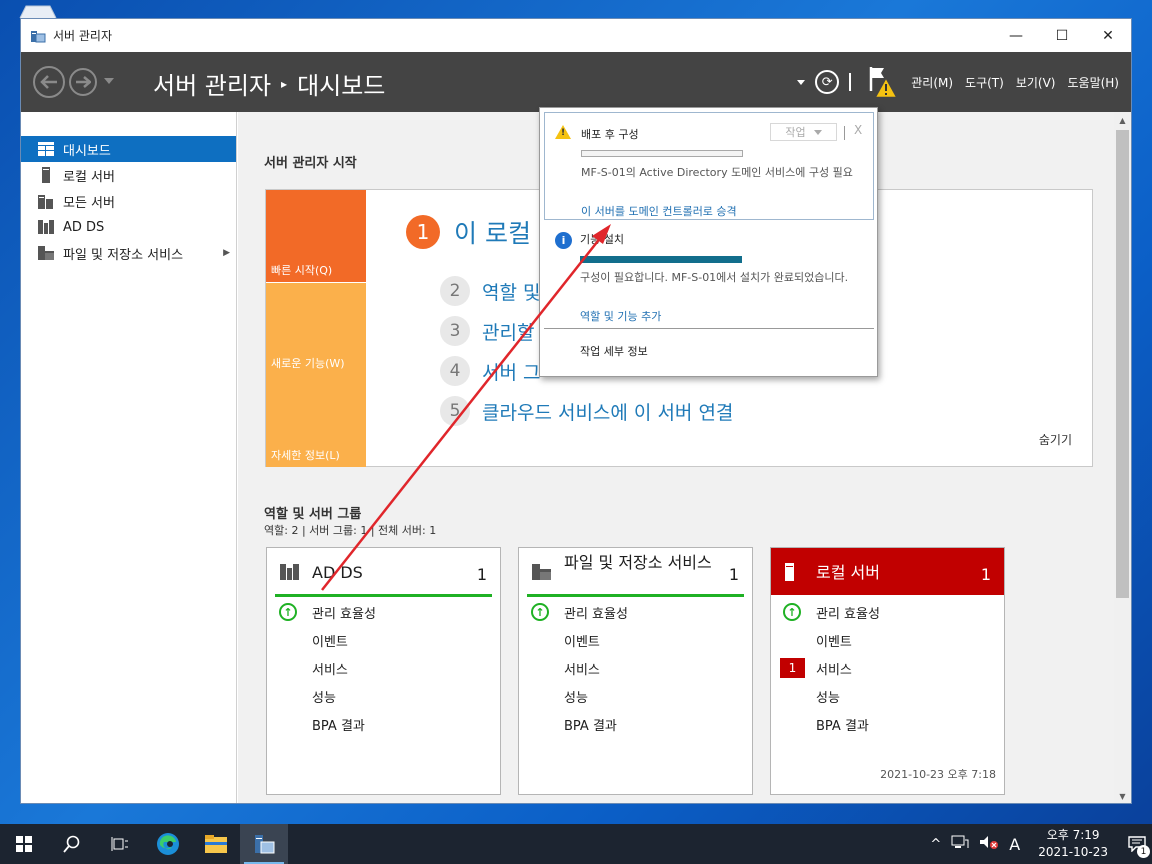 The width and height of the screenshot is (1152, 864). What do you see at coordinates (46, 175) in the screenshot?
I see `server-icon` at bounding box center [46, 175].